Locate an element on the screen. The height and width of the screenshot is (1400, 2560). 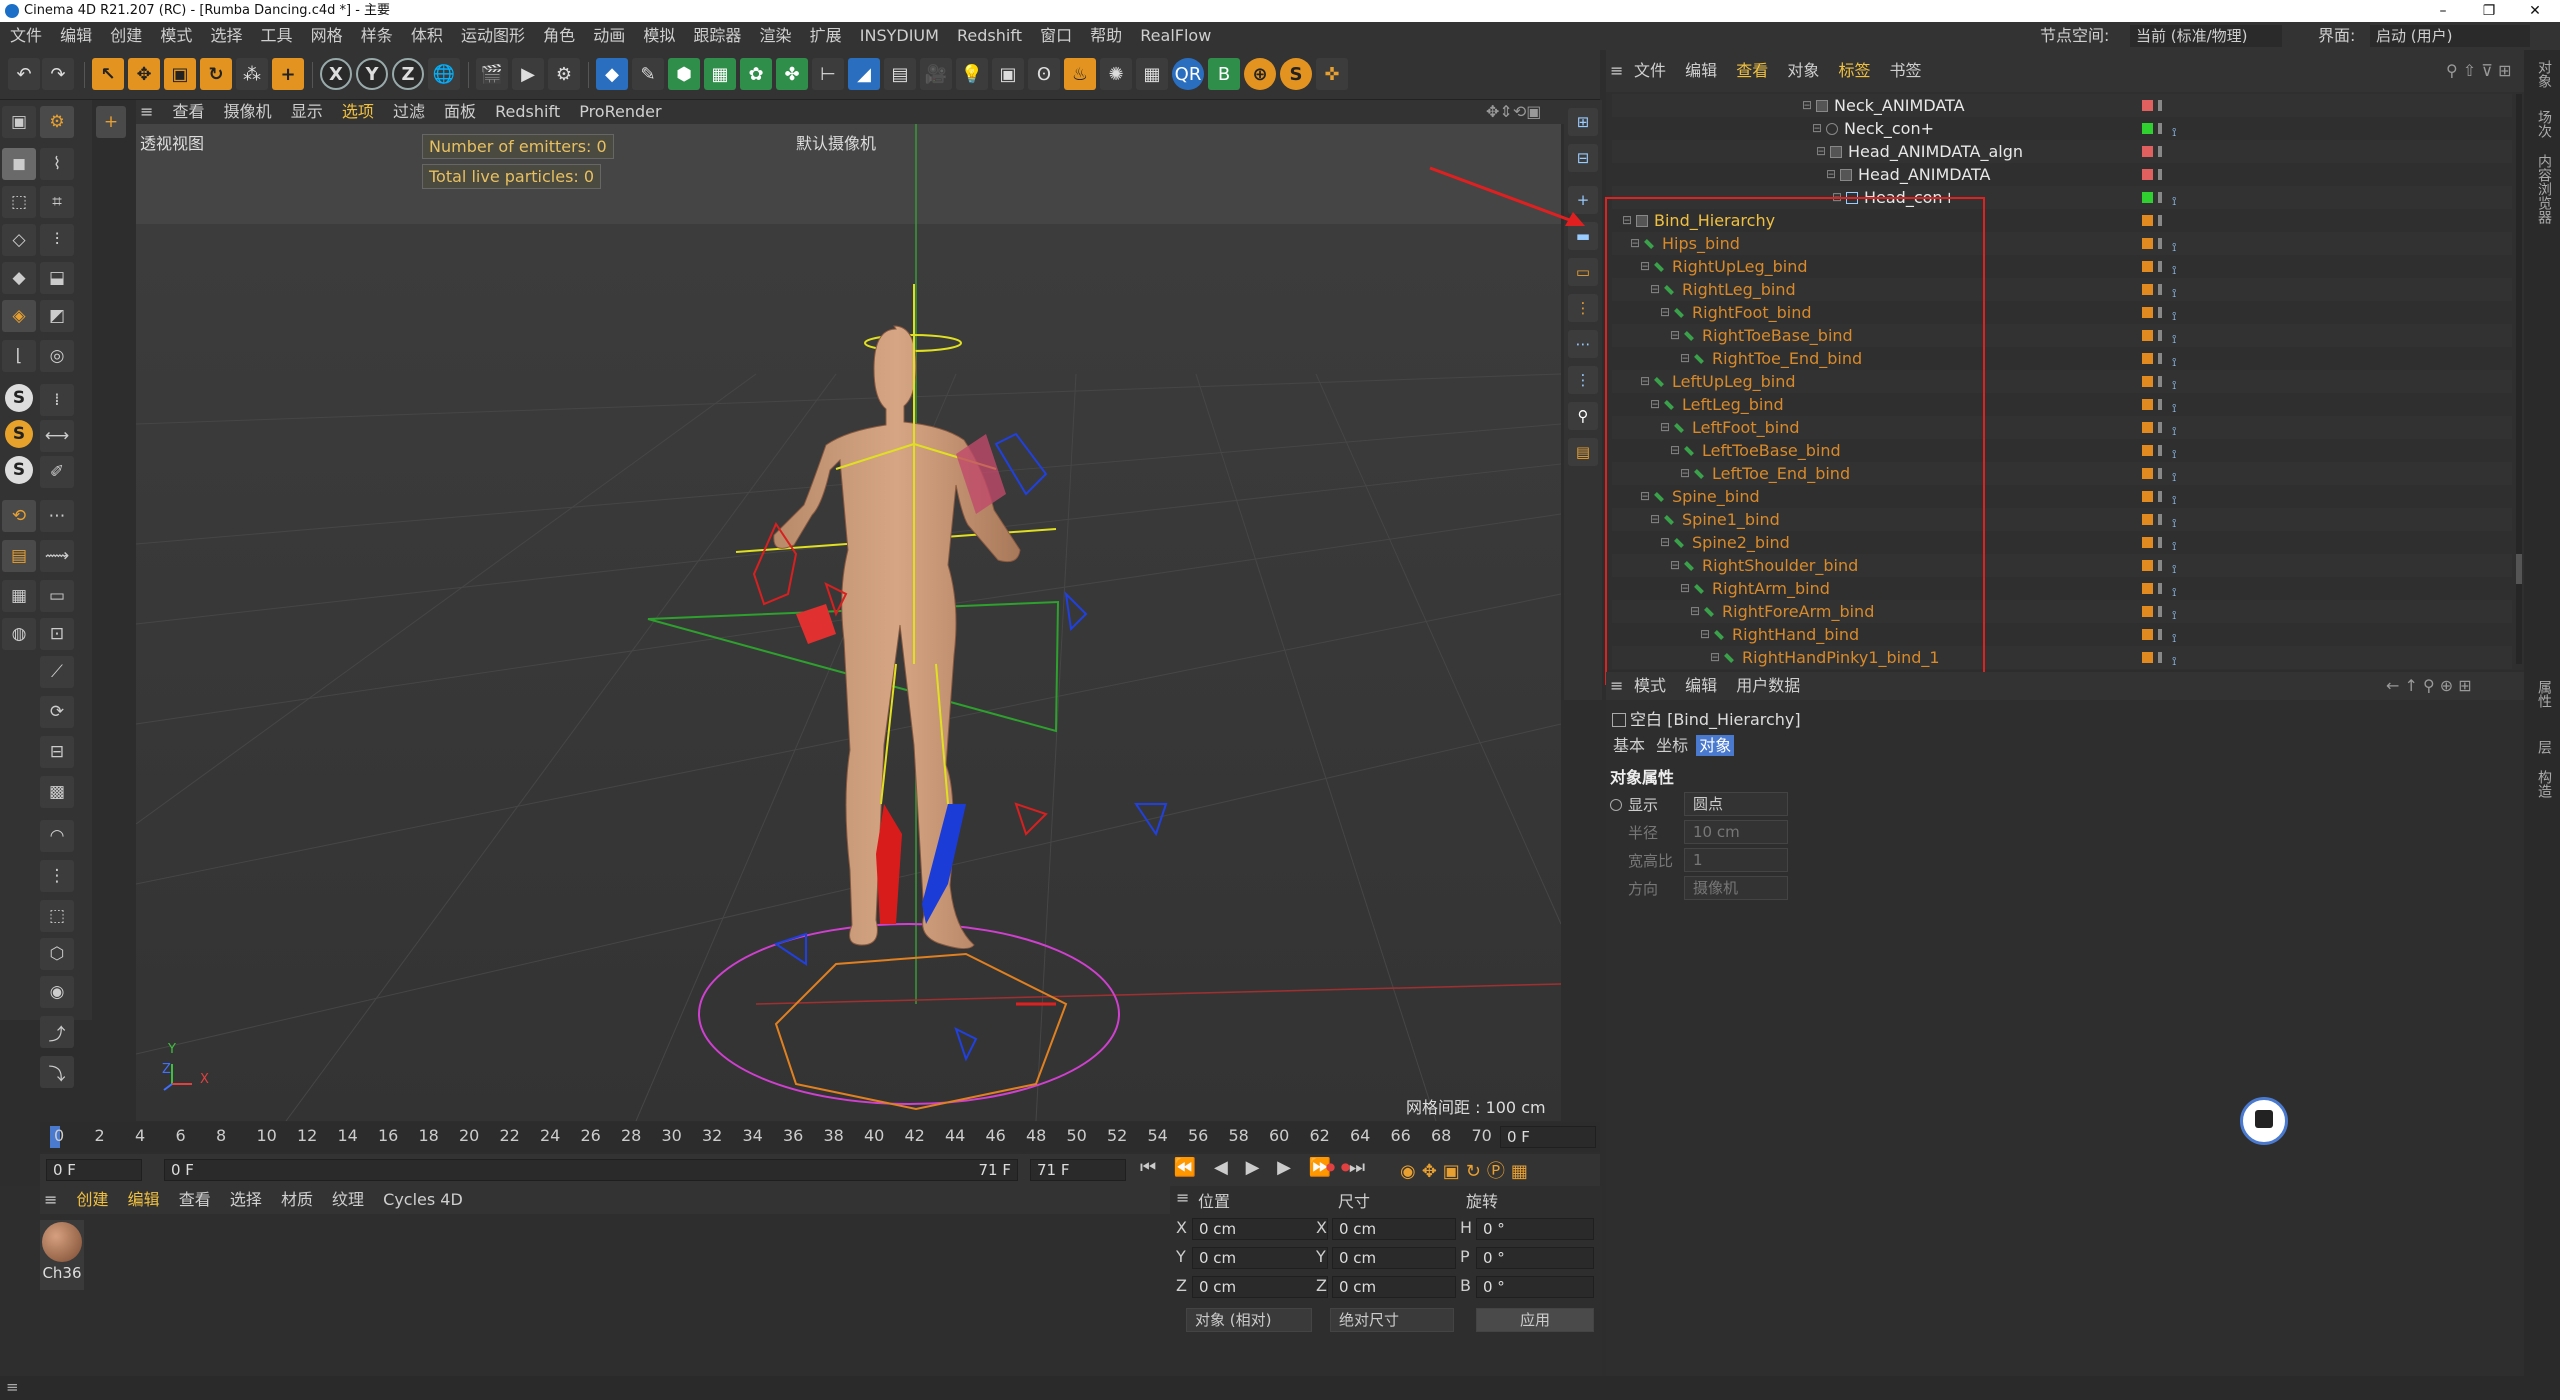
menu-redshift: Redshift is located at coordinates (989, 35).